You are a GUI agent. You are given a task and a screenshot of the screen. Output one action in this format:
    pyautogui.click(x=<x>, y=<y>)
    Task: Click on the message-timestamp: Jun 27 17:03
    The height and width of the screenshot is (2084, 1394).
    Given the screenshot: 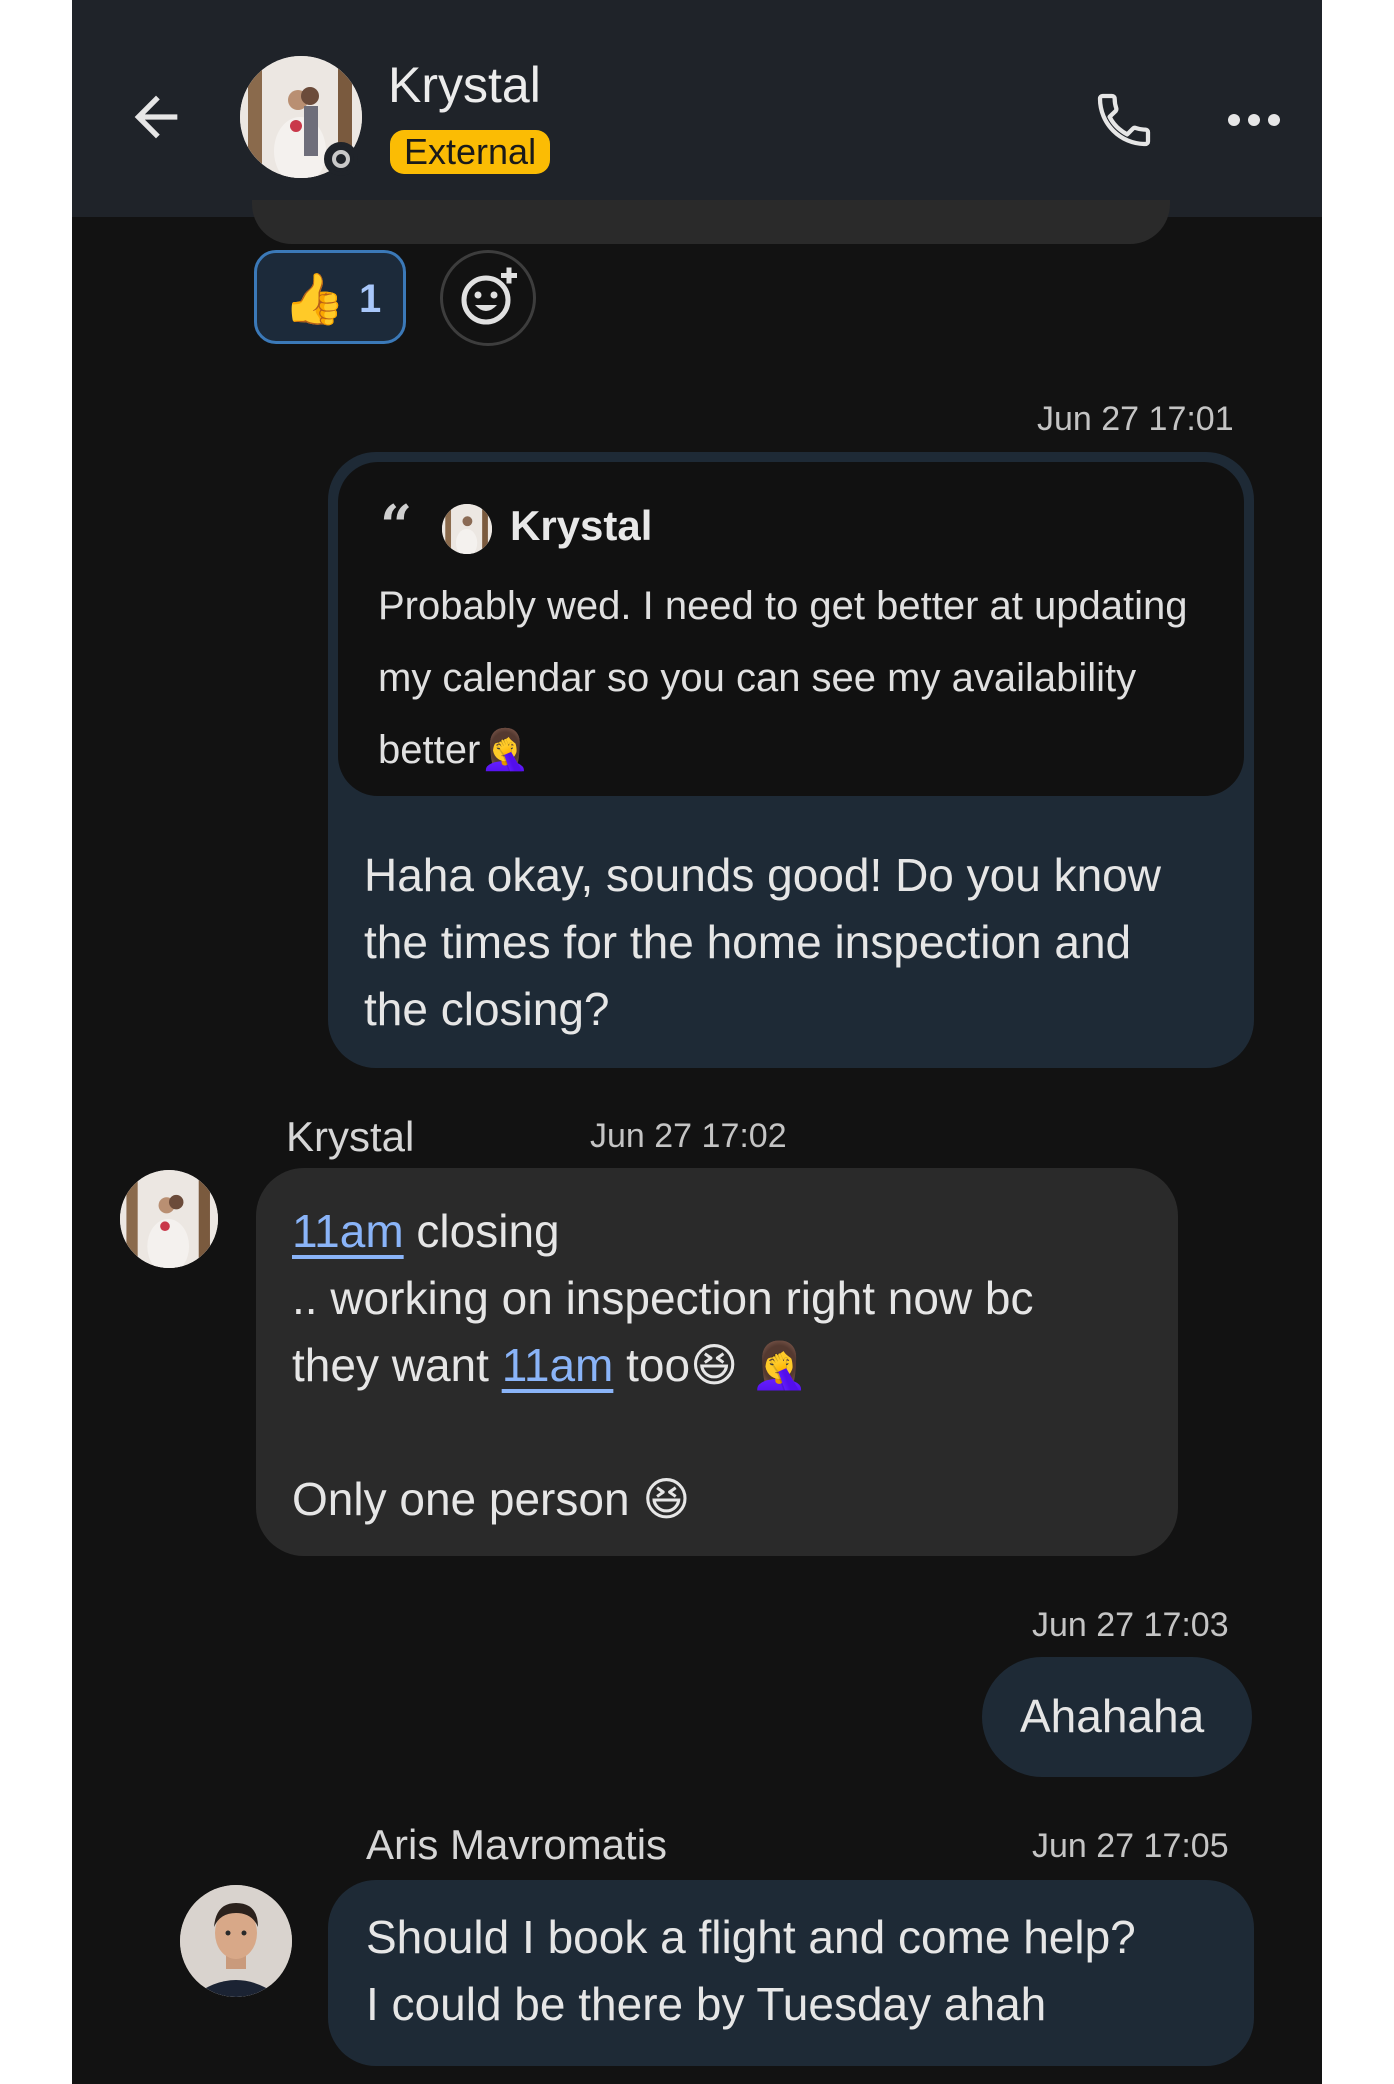 What is the action you would take?
    pyautogui.click(x=1130, y=1625)
    